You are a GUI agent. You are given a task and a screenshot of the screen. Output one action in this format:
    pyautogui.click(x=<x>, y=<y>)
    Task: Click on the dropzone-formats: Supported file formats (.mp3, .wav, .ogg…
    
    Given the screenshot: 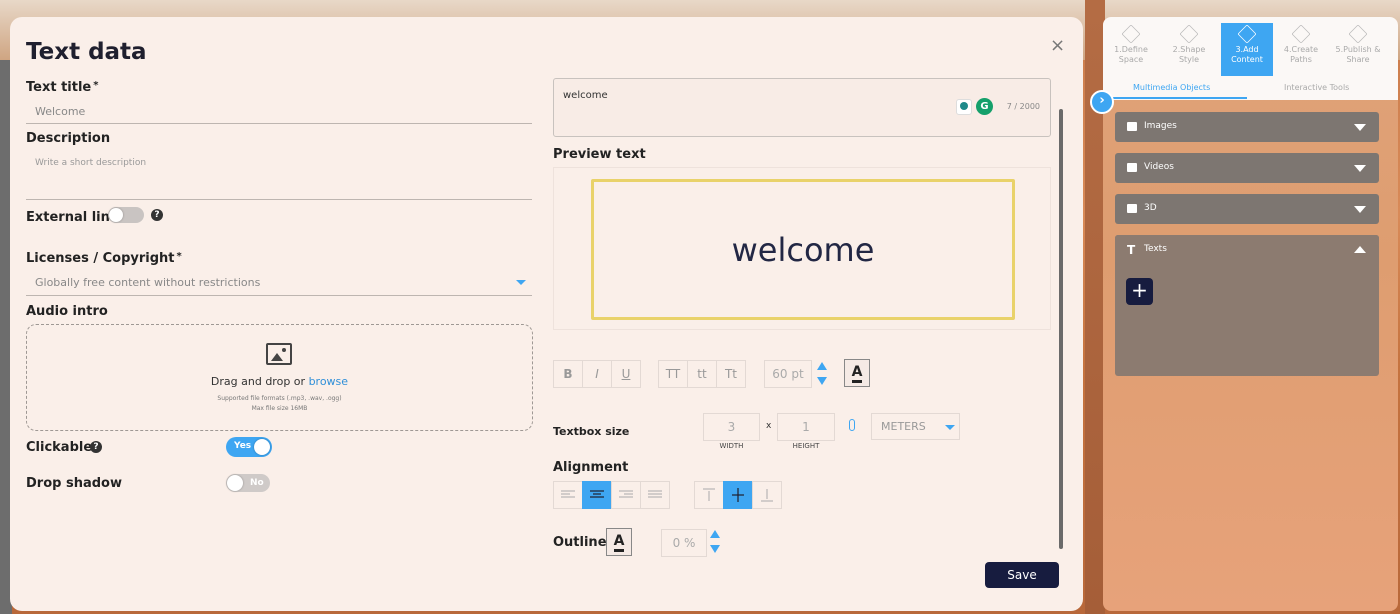 What is the action you would take?
    pyautogui.click(x=279, y=398)
    